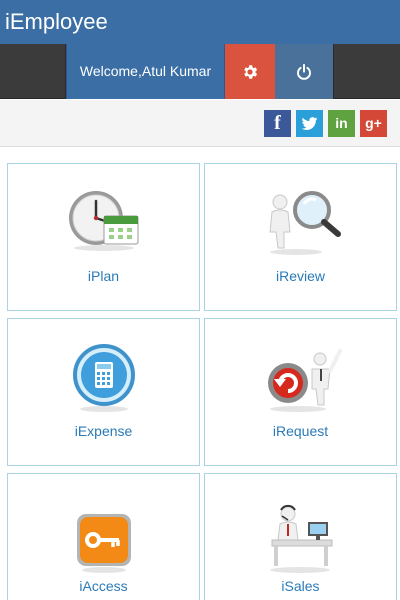 Image resolution: width=400 pixels, height=600 pixels. Describe the element at coordinates (103, 431) in the screenshot. I see `tile-label: iExpense` at that location.